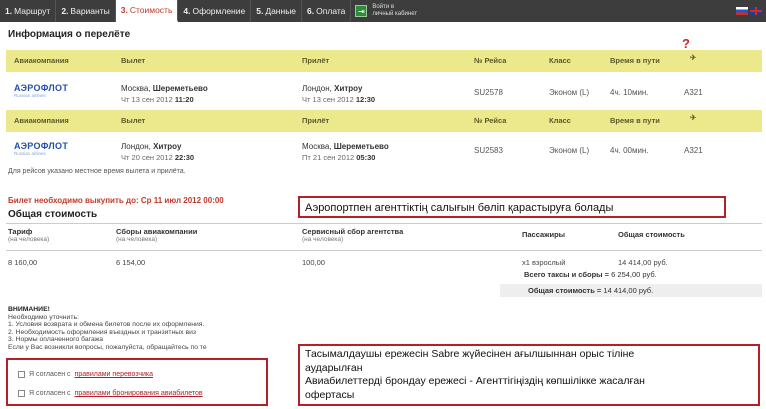 The width and height of the screenshot is (766, 409). What do you see at coordinates (629, 150) in the screenshot?
I see `flight-duration: 4ч. 00мин.` at bounding box center [629, 150].